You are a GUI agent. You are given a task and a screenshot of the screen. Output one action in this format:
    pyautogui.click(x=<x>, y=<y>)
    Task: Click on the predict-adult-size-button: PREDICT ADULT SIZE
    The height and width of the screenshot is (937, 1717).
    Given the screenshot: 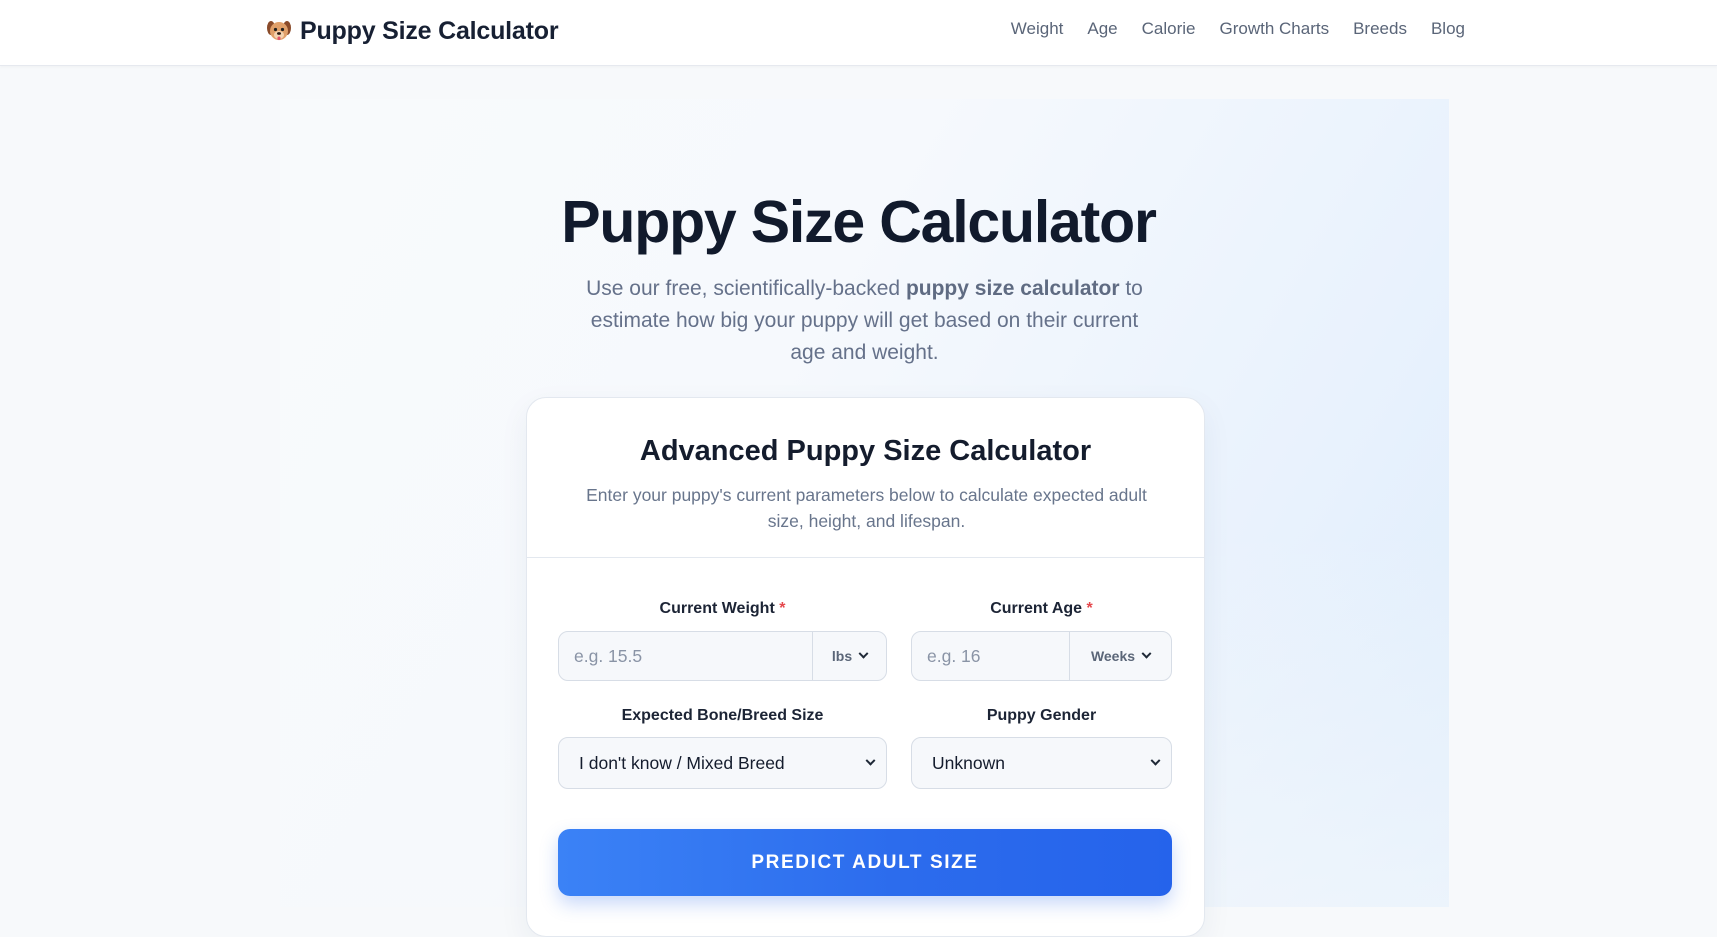 What is the action you would take?
    pyautogui.click(x=865, y=862)
    